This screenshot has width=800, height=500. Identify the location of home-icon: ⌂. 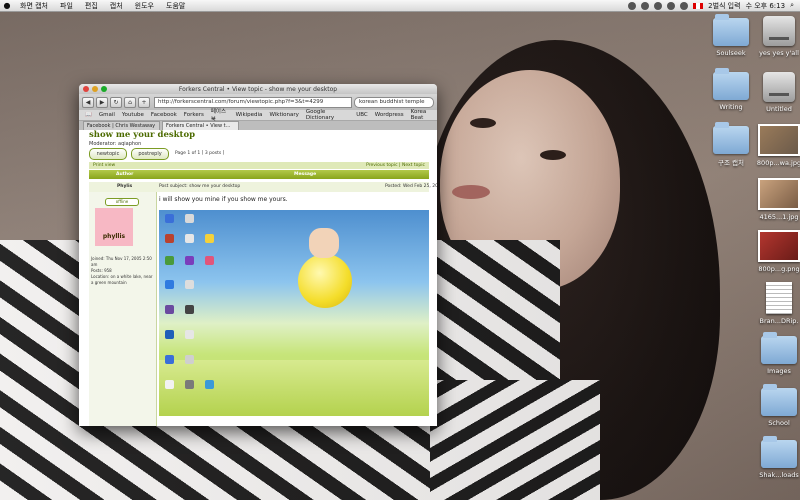
(130, 102).